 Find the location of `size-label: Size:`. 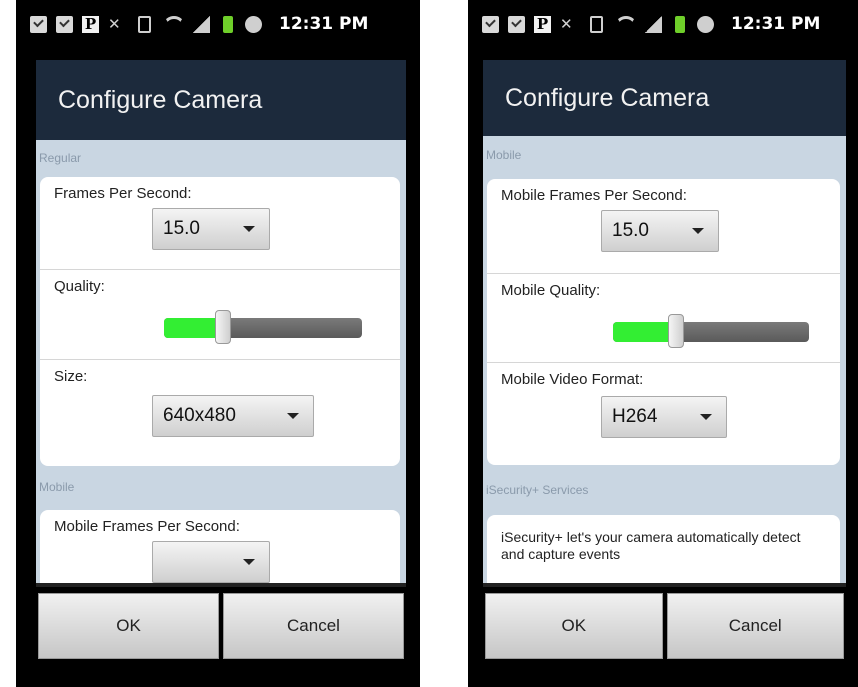

size-label: Size: is located at coordinates (71, 376).